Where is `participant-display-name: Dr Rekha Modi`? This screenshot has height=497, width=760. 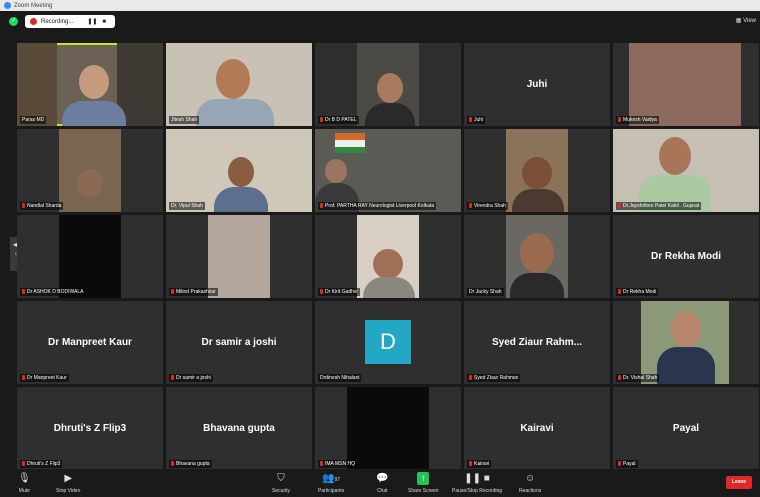
participant-display-name: Dr Rekha Modi is located at coordinates (685, 256).